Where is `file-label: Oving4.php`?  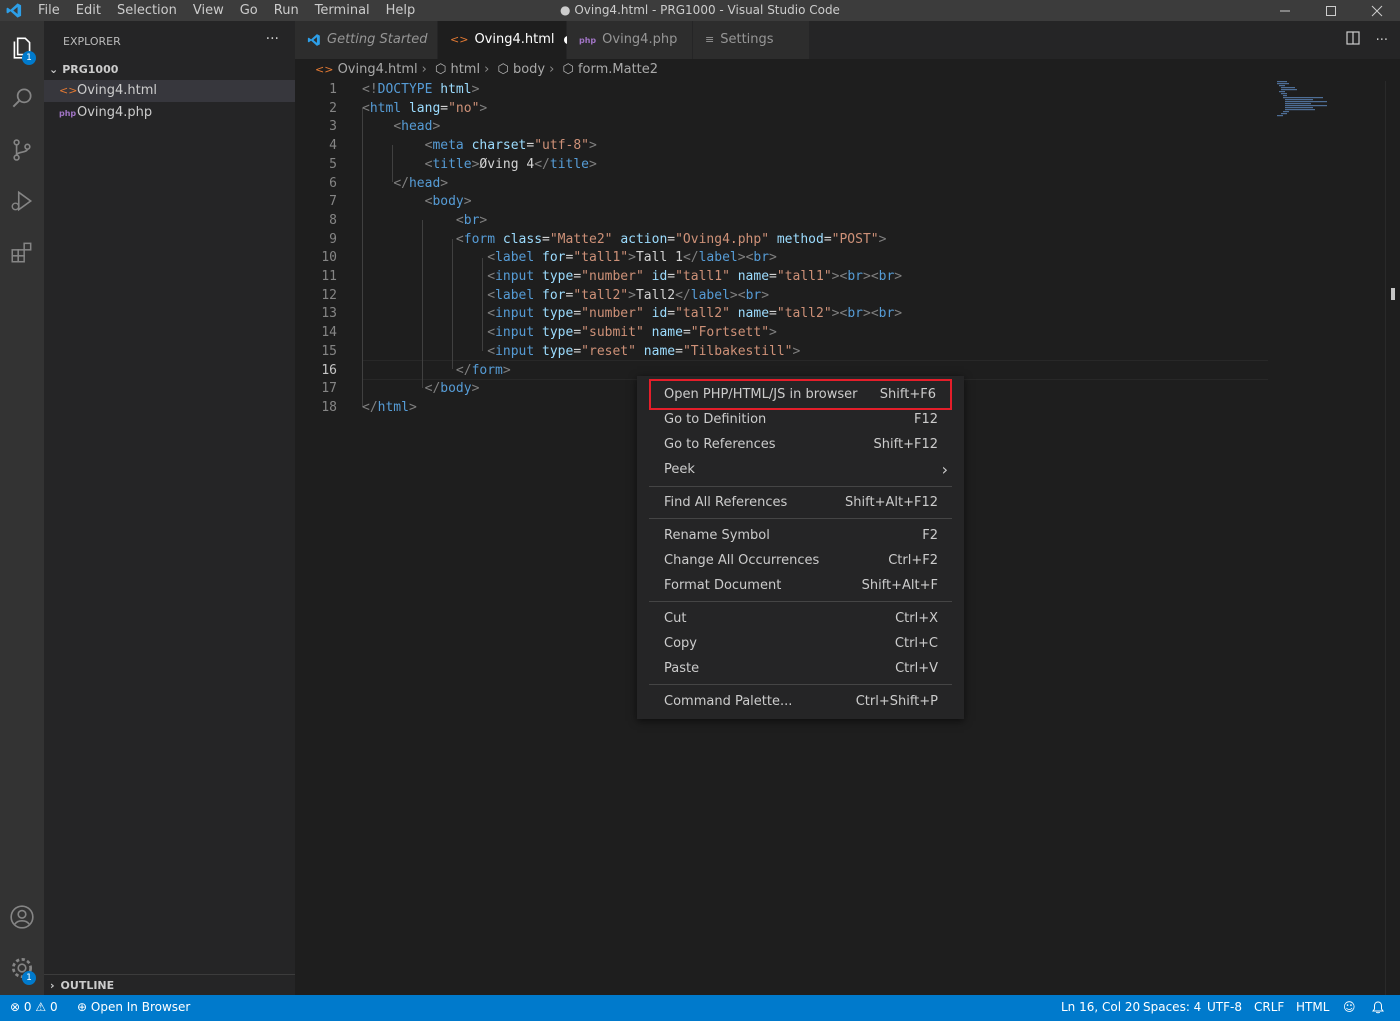
file-label: Oving4.php is located at coordinates (115, 112).